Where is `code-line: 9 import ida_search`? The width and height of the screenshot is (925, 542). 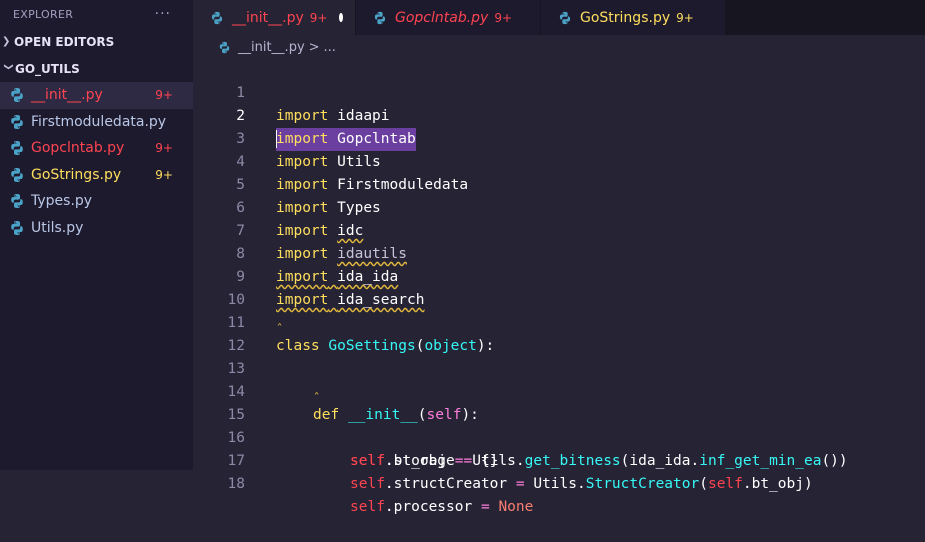 code-line: 9 import ida_search is located at coordinates (559, 275).